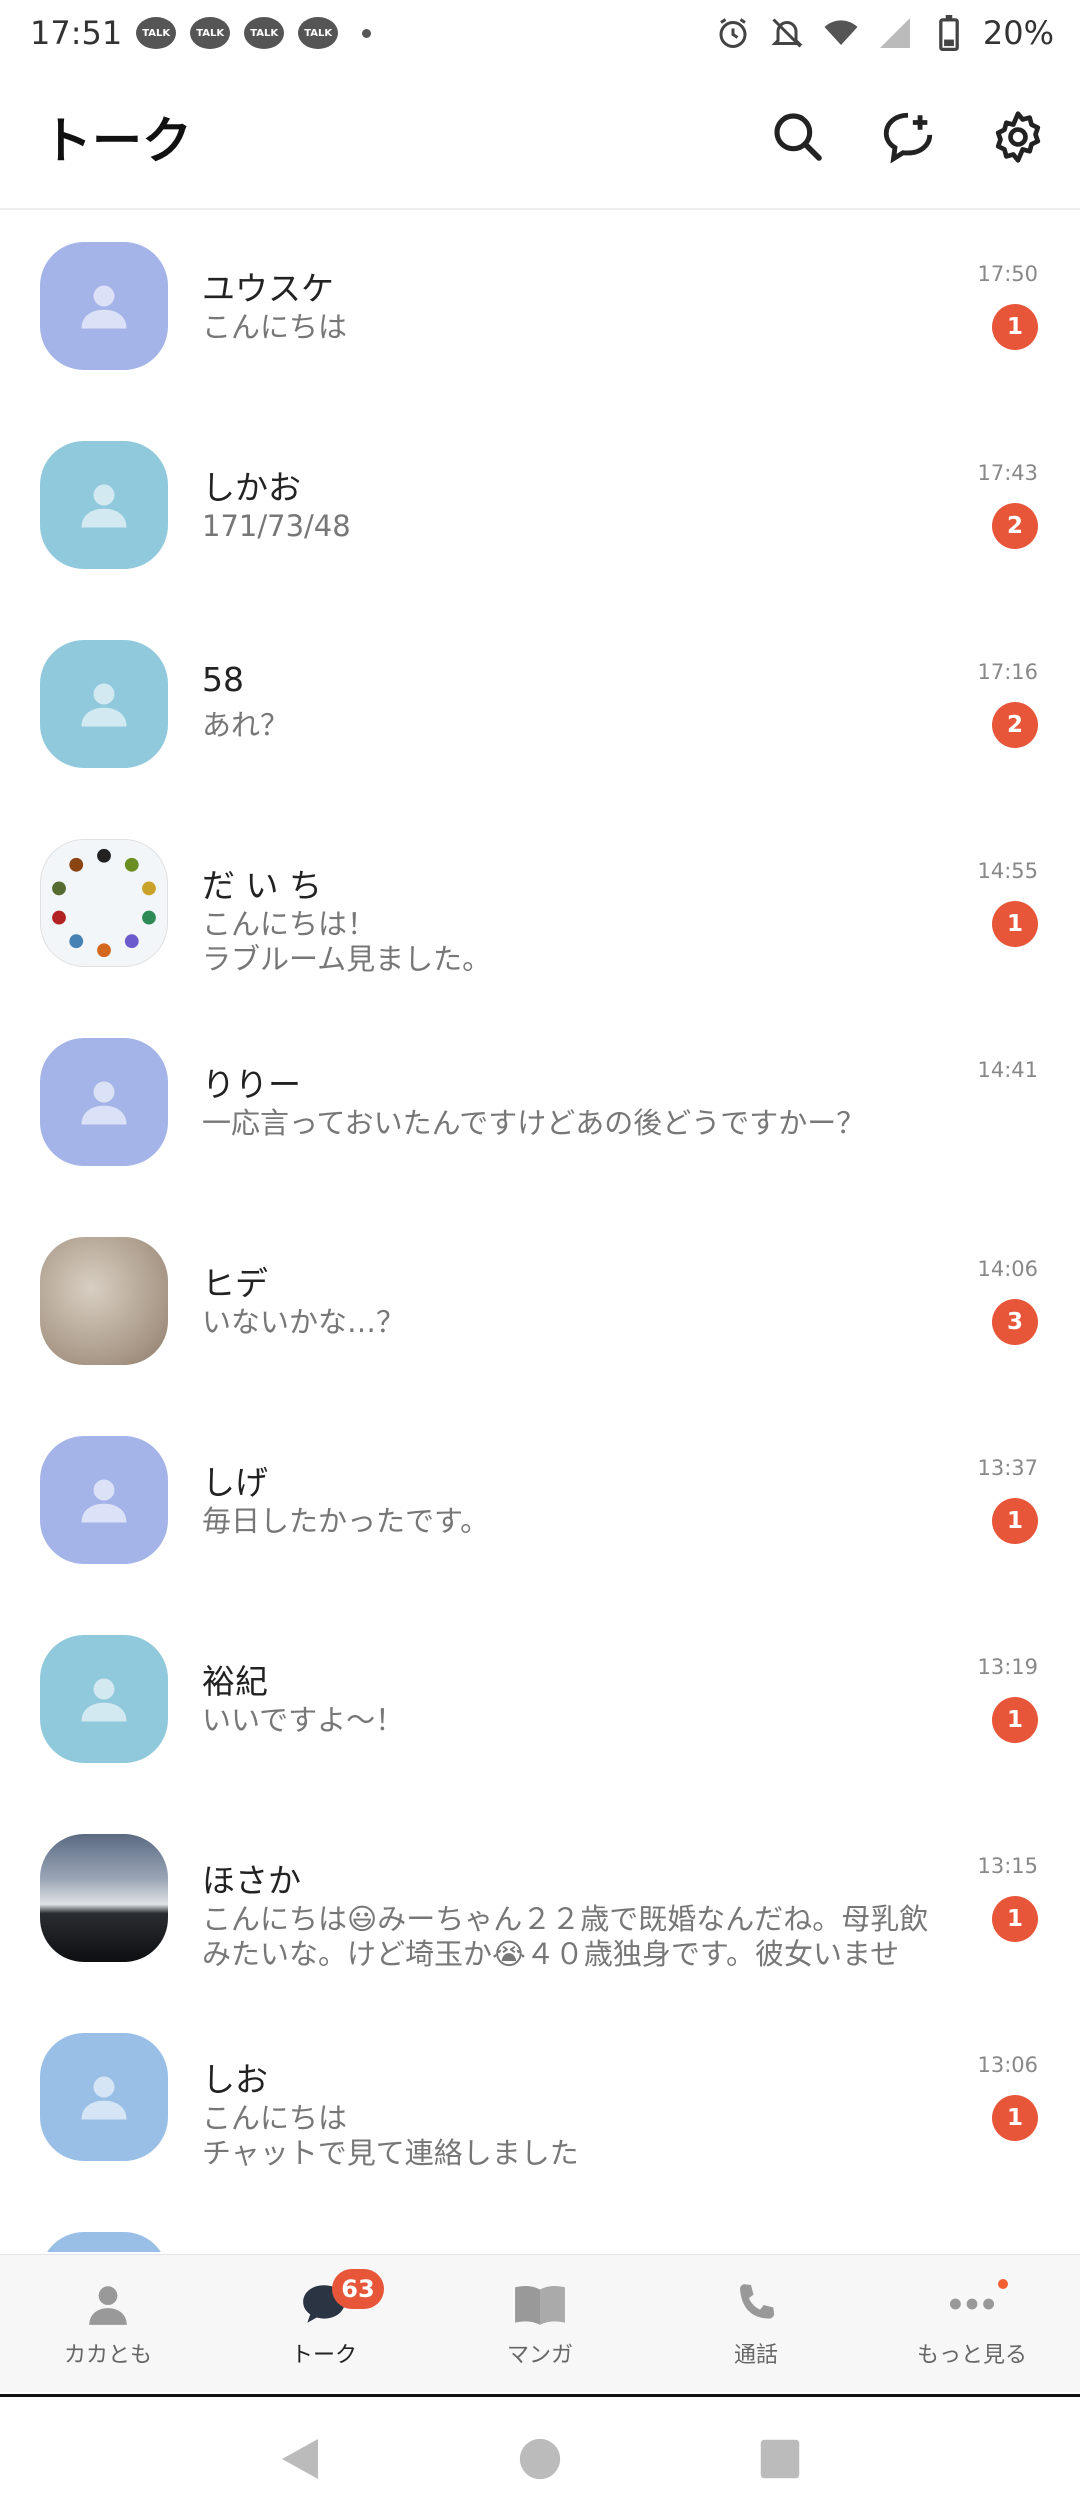 Image resolution: width=1080 pixels, height=2520 pixels. I want to click on back-icon, so click(300, 2458).